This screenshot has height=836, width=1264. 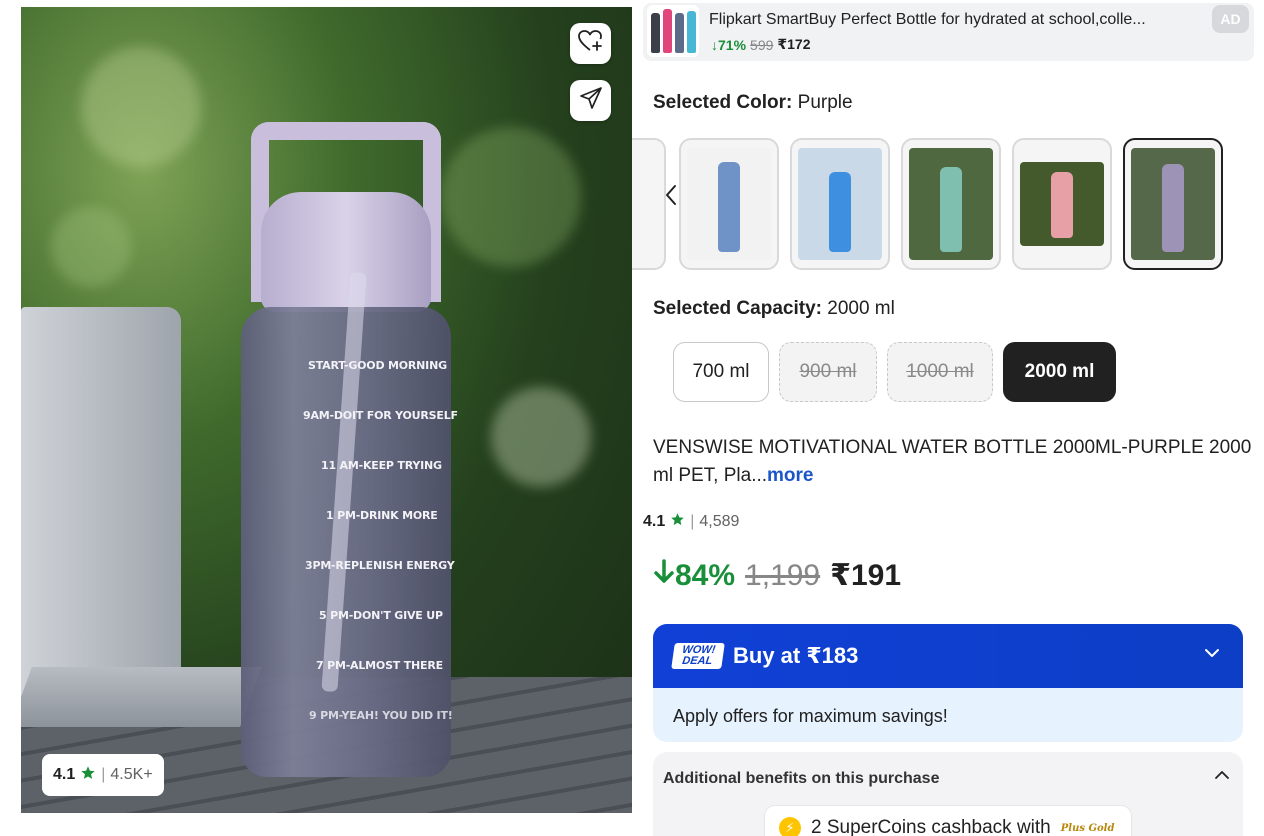 I want to click on bottle-marking: 3PM-REPLENISH ENERGY, so click(x=380, y=565).